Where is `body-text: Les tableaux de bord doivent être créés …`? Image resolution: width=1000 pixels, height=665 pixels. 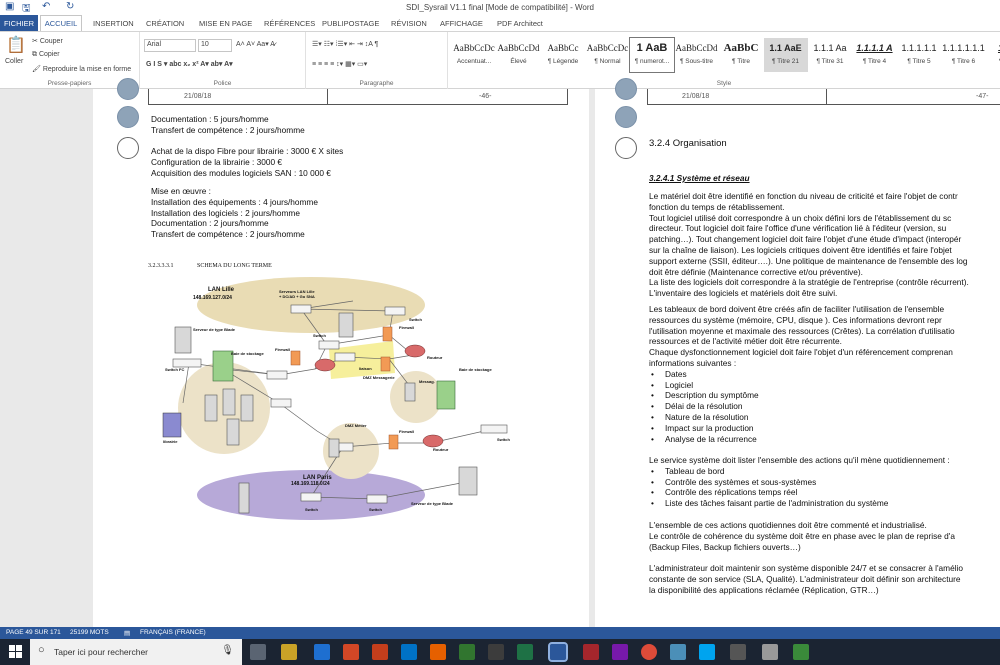 body-text: Les tableaux de bord doivent être créés … is located at coordinates (797, 309).